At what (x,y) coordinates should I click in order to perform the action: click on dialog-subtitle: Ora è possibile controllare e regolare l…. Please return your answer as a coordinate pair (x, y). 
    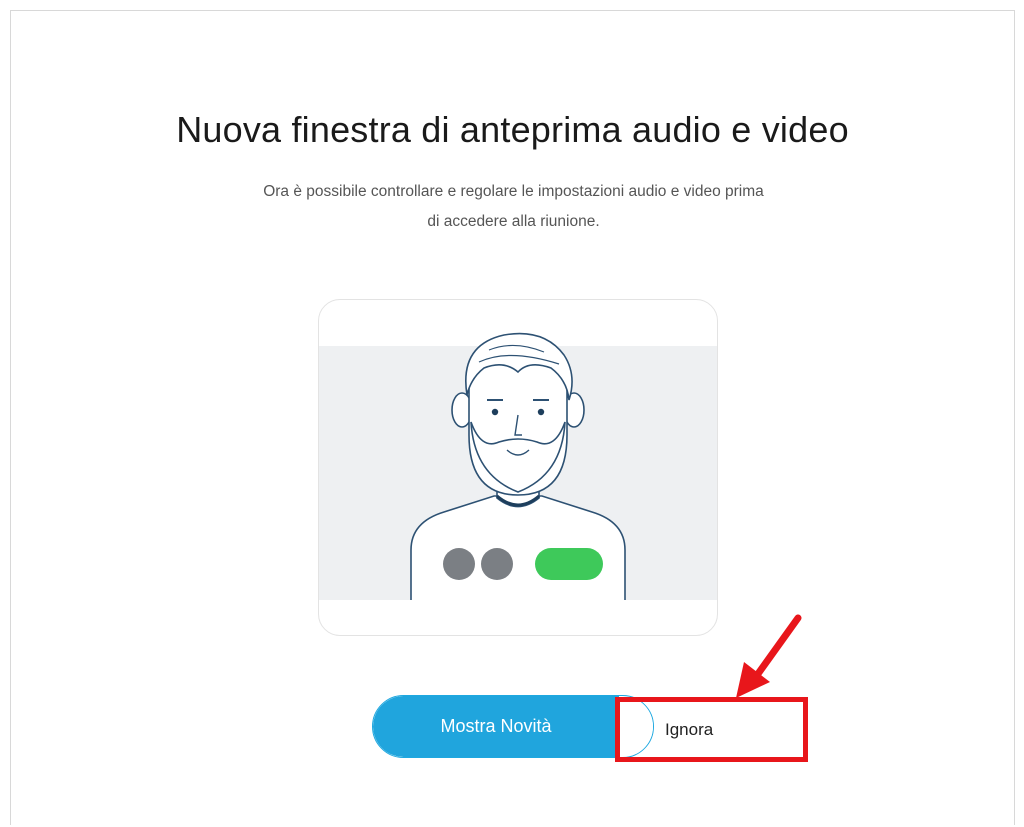
    Looking at the image, I should click on (513, 206).